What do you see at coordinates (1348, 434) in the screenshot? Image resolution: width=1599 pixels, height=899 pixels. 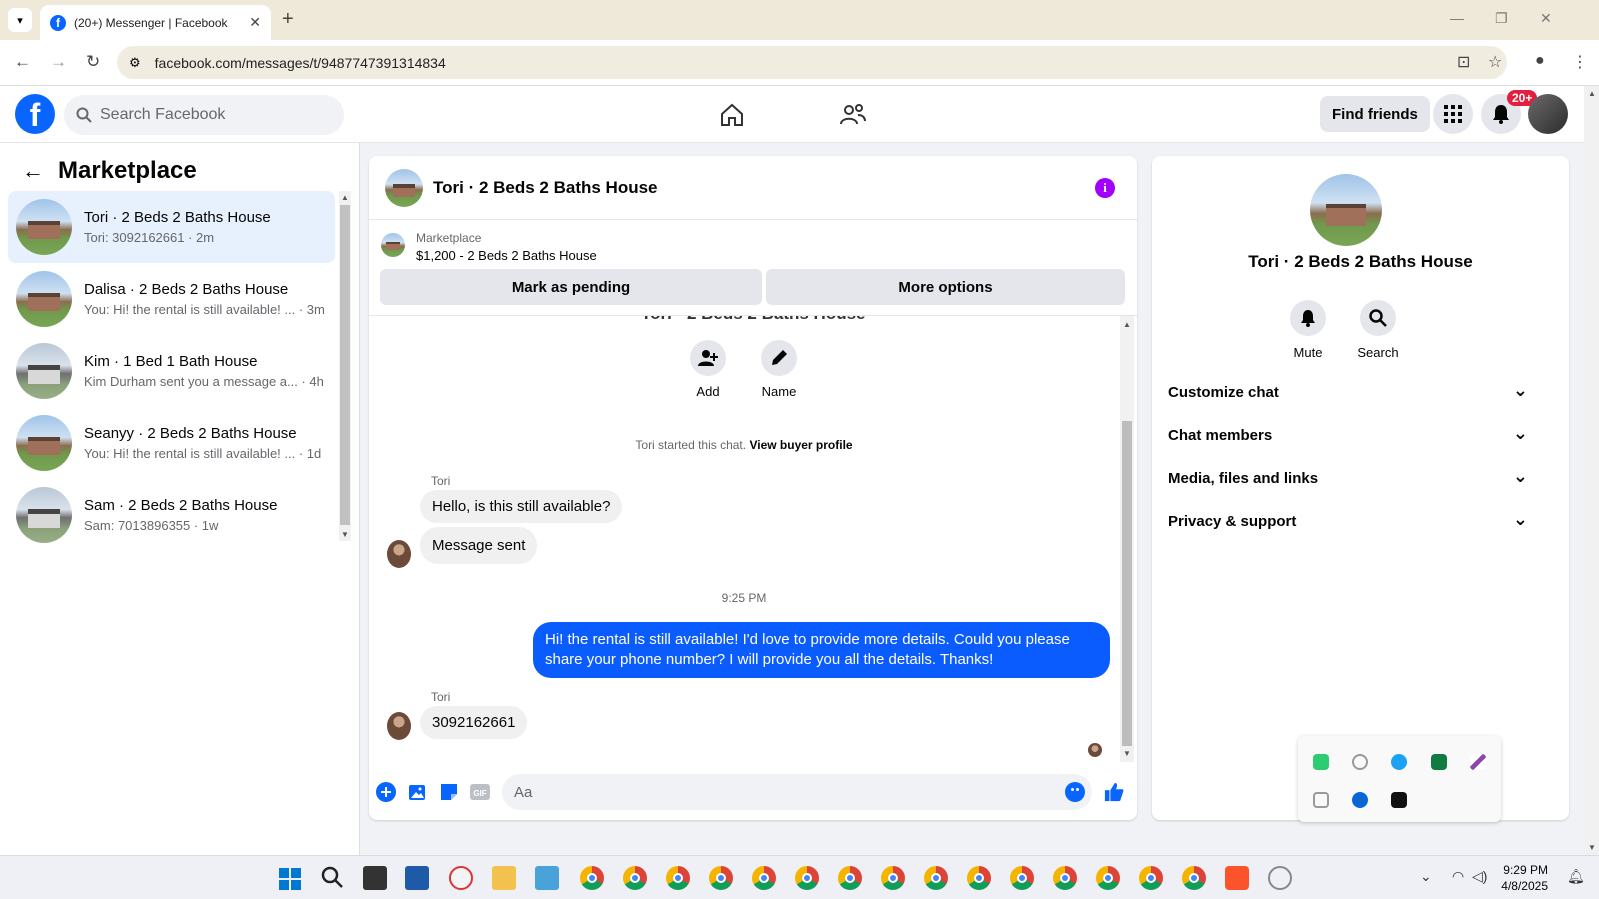 I see `info-section-1: Chat members ⌄` at bounding box center [1348, 434].